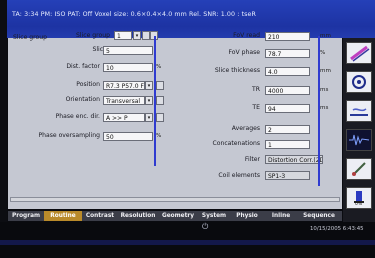 The height and width of the screenshot is (258, 375). Describe the element at coordinates (325, 36) in the screenshot. I see `fov-read-unit: mm` at that location.